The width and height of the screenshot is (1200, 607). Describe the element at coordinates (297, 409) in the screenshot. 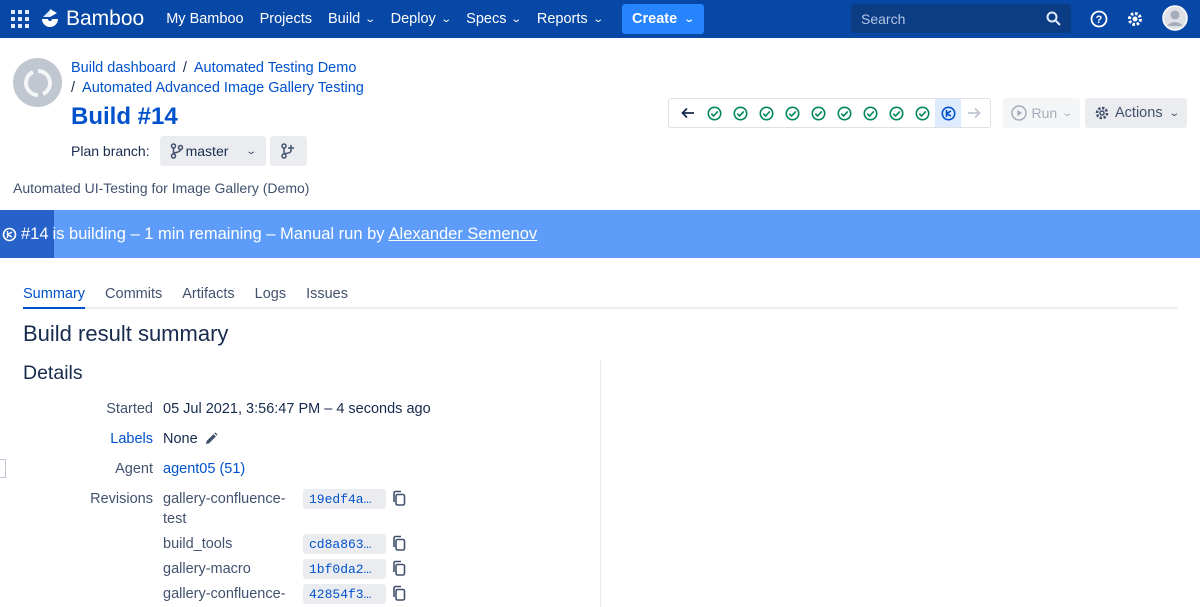

I see `started-value: 05 Jul 2021, 3:56:47 PM – 4 seconds ago` at that location.